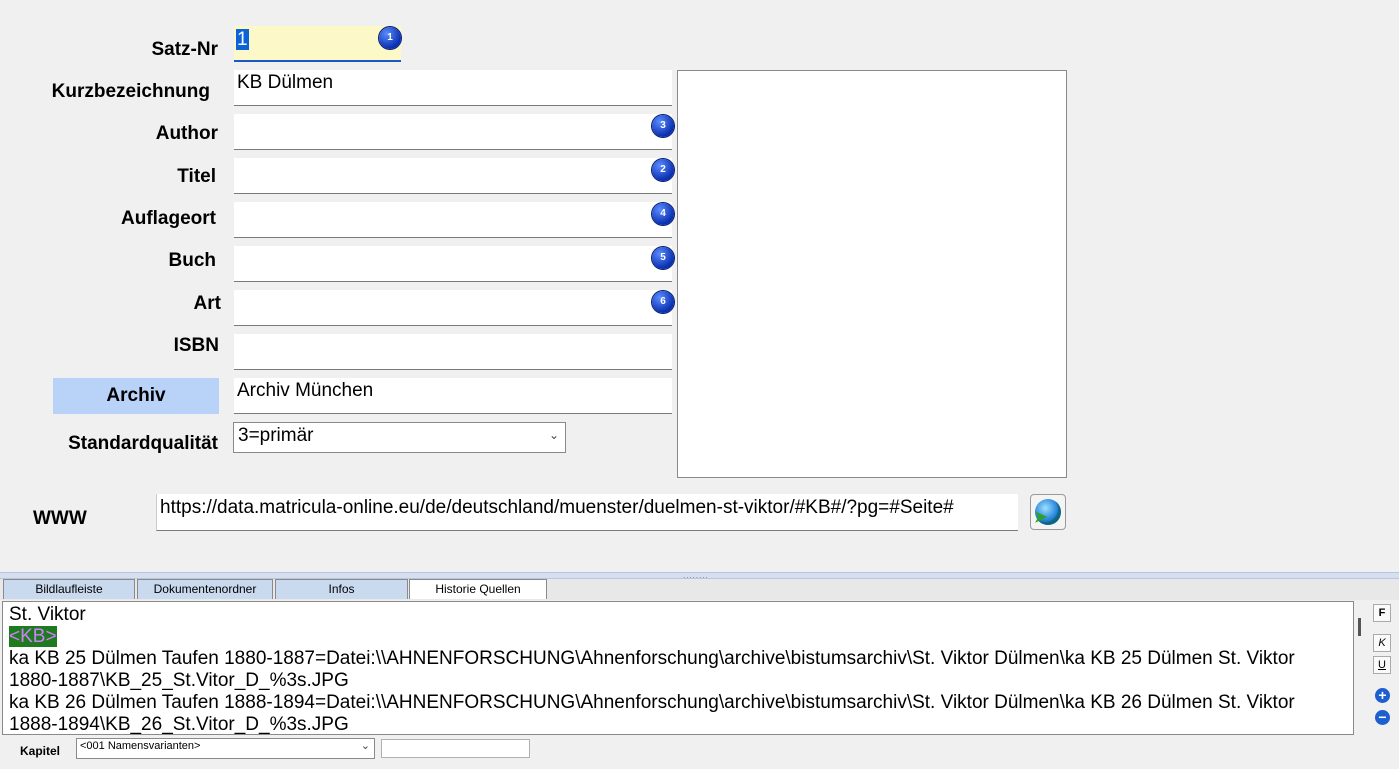  I want to click on open-web-button: ➤, so click(1048, 512).